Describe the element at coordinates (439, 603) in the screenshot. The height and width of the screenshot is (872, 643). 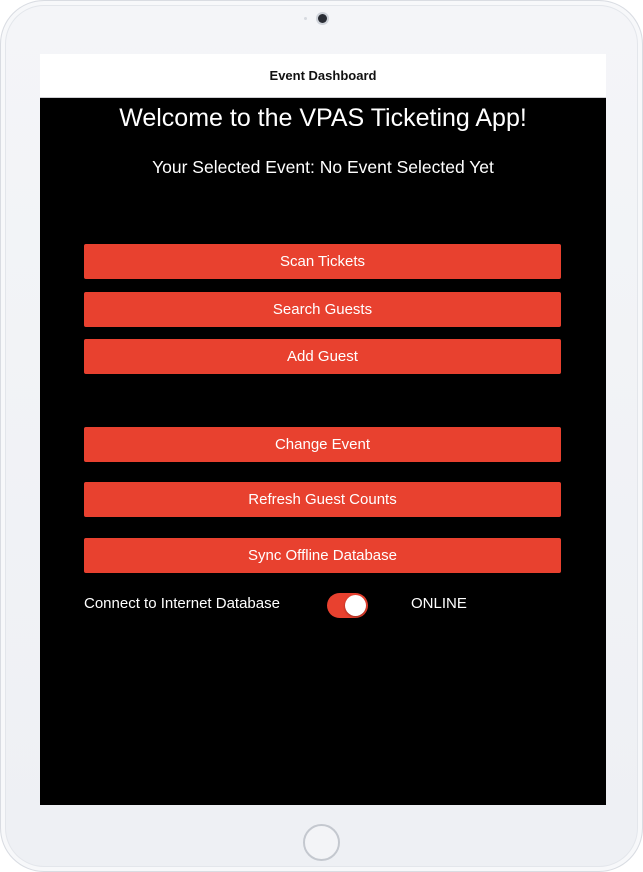
I see `connection-status-text: ONLINE` at that location.